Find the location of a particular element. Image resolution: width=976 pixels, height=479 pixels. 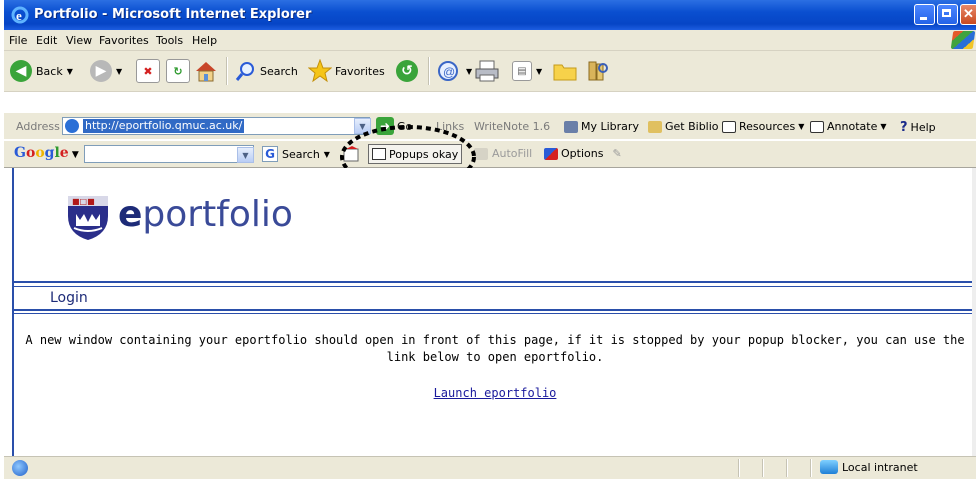

favorites-button: Favorites is located at coordinates (346, 71).